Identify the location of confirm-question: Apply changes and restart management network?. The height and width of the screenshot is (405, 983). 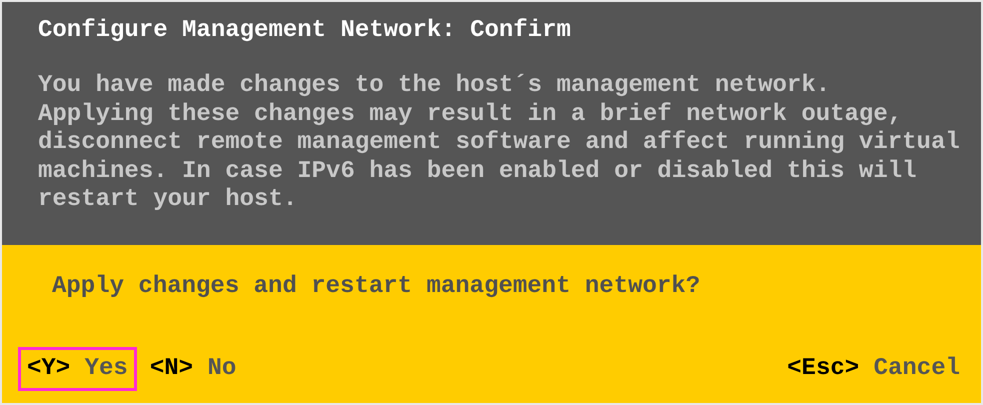
(376, 287).